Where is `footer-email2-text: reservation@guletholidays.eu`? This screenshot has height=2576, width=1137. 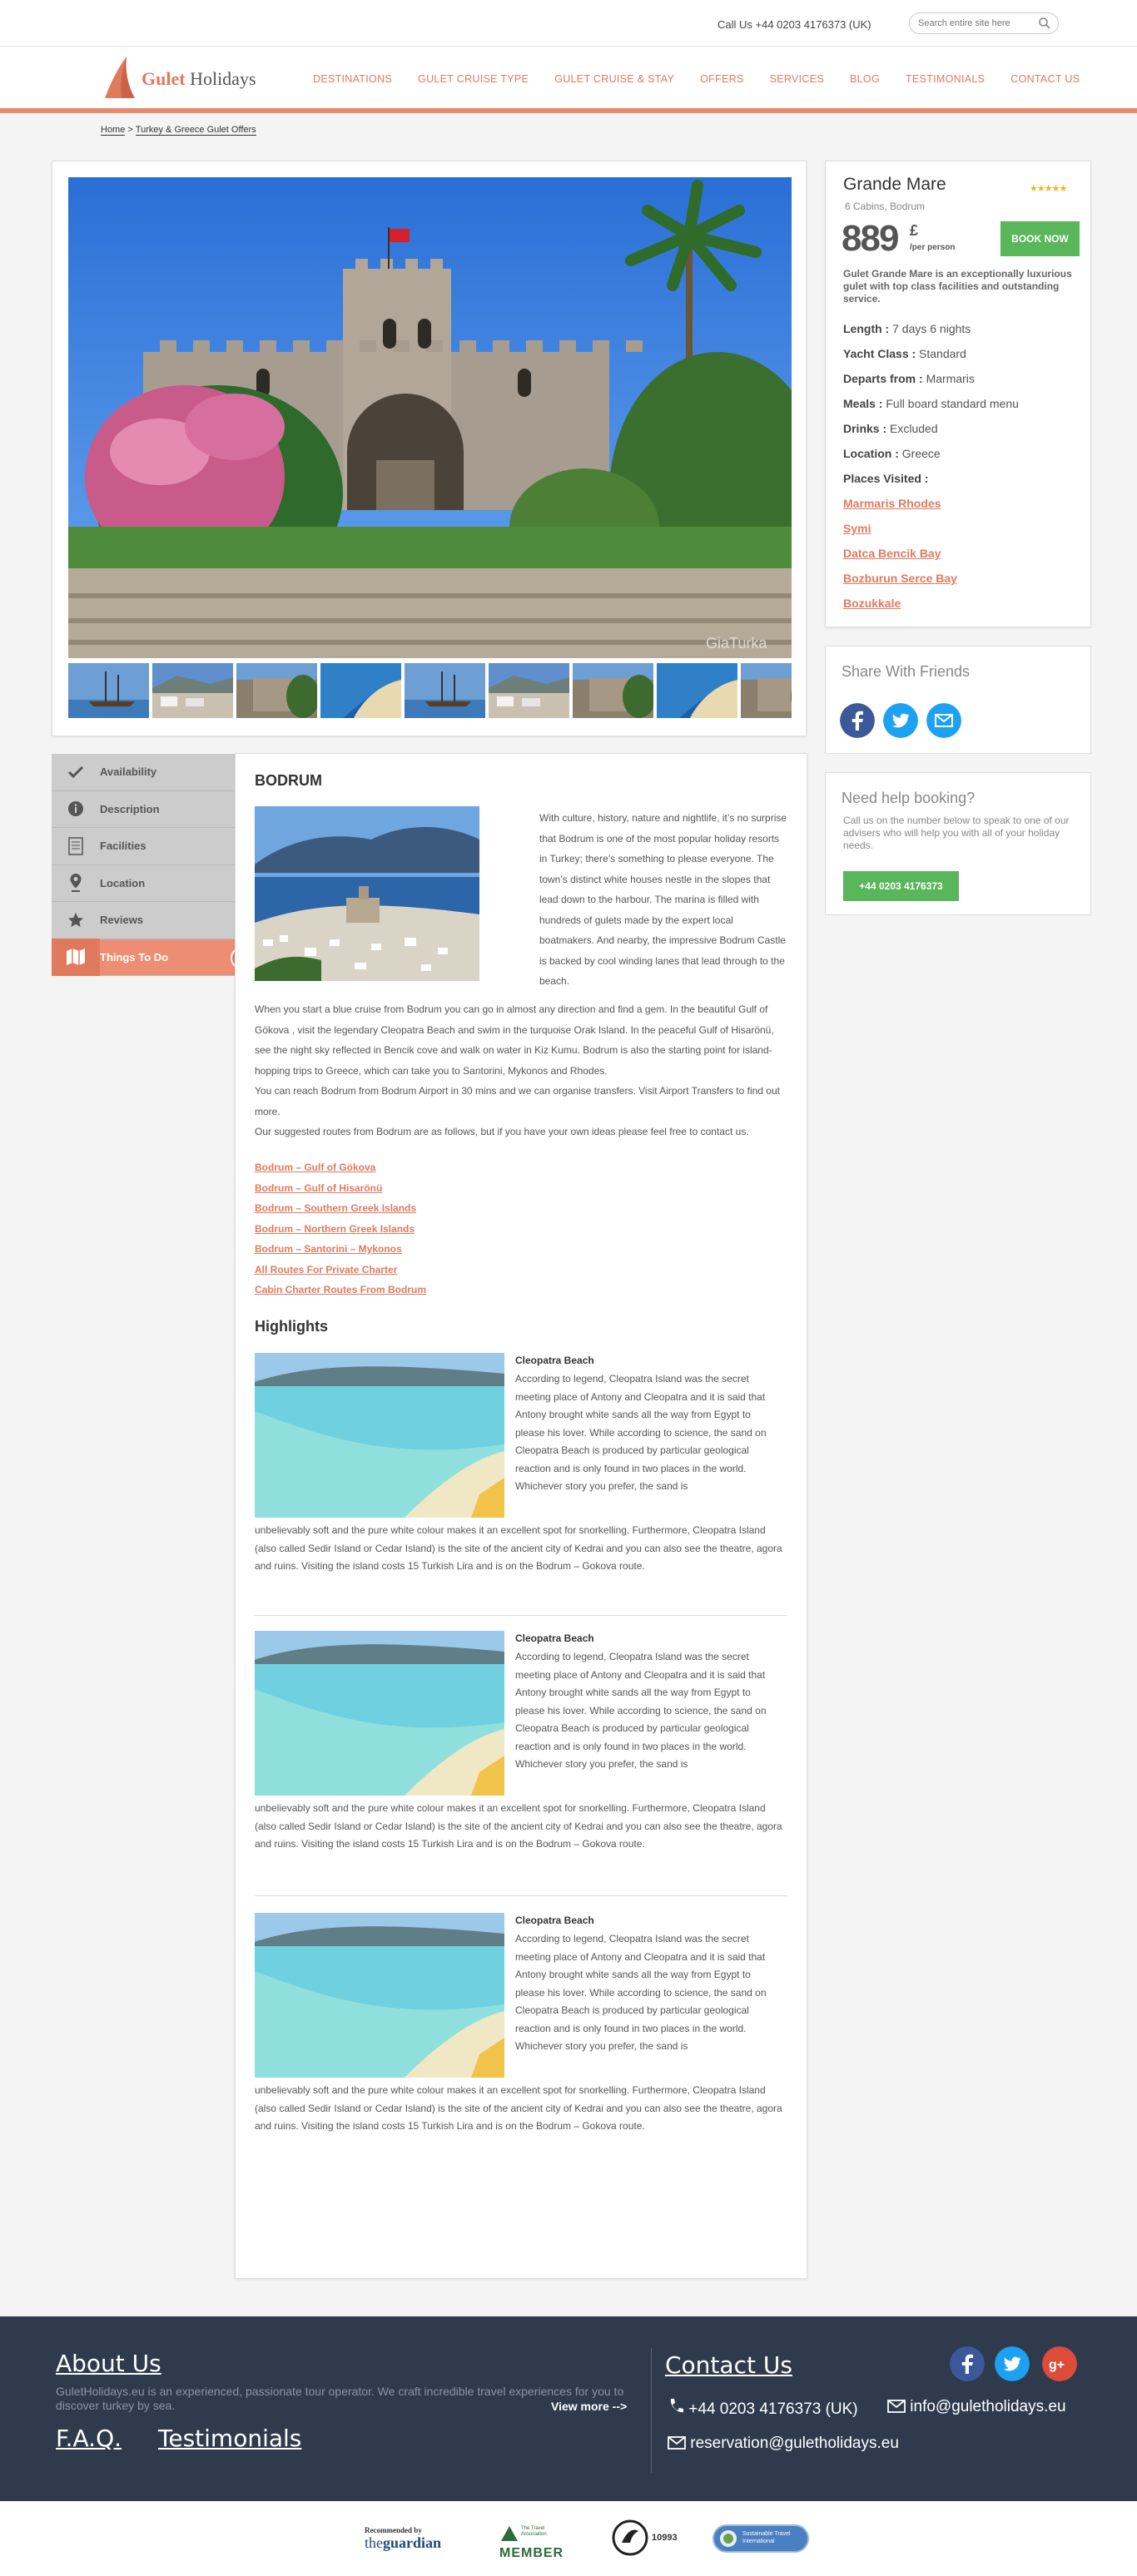 footer-email2-text: reservation@guletholidays.eu is located at coordinates (795, 2443).